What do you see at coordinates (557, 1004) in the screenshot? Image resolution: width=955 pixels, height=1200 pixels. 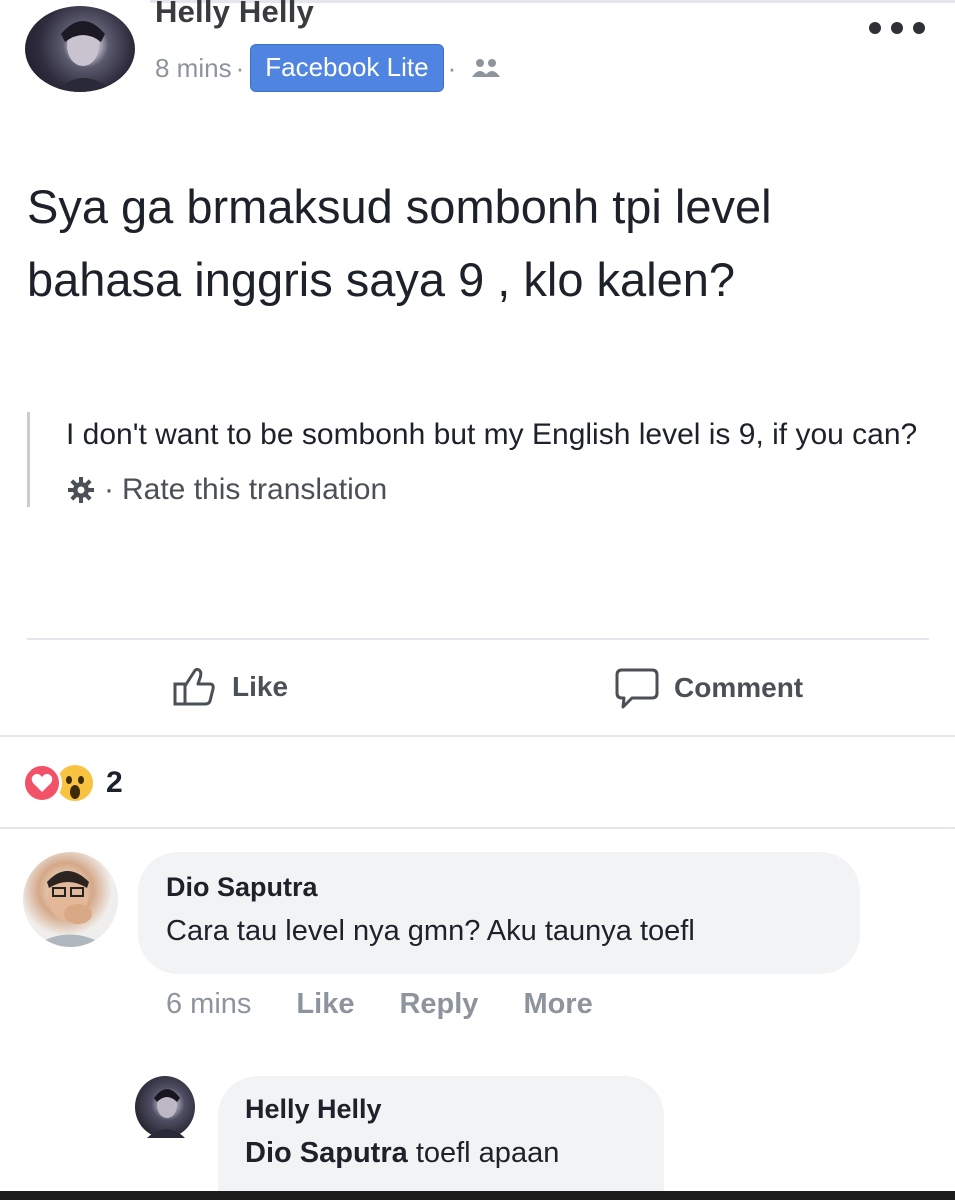 I see `comment-more-button: More` at bounding box center [557, 1004].